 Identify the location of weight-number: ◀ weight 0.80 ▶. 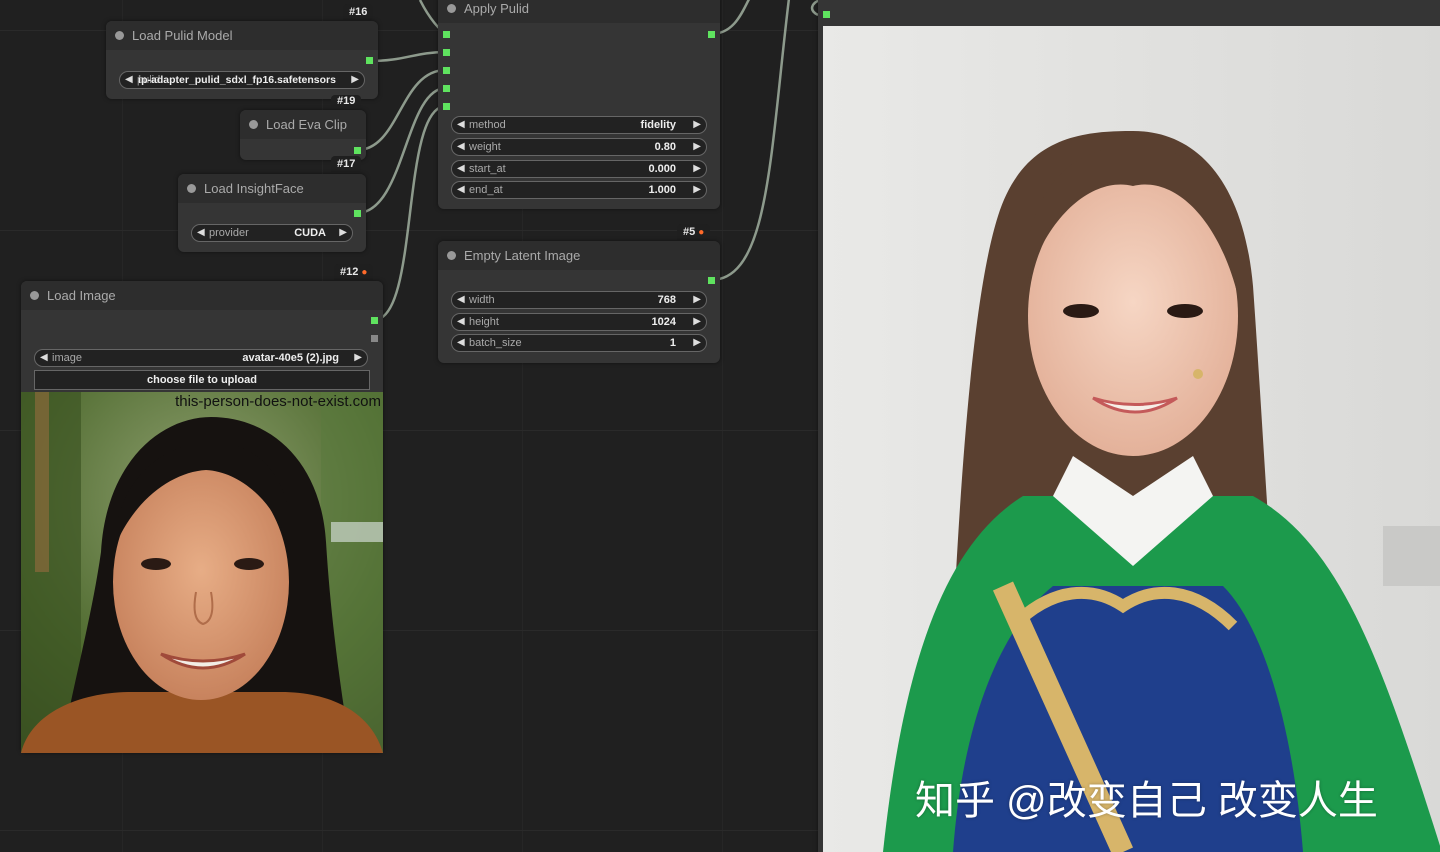
(579, 147).